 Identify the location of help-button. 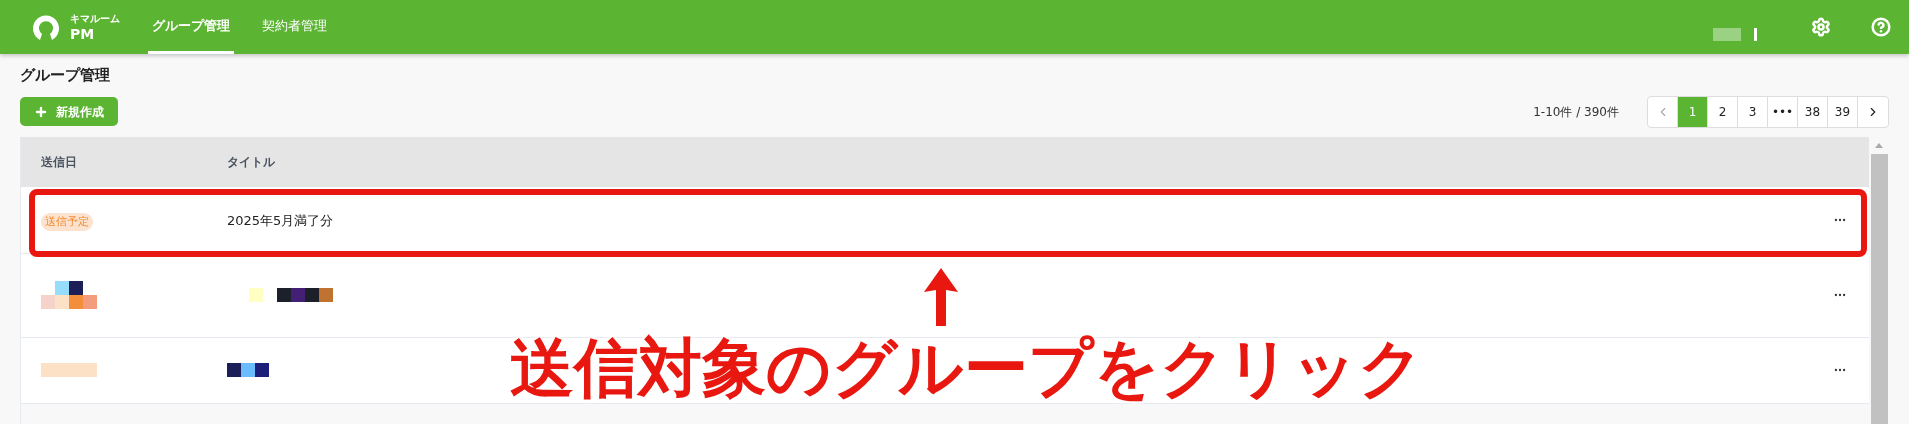
(1881, 27).